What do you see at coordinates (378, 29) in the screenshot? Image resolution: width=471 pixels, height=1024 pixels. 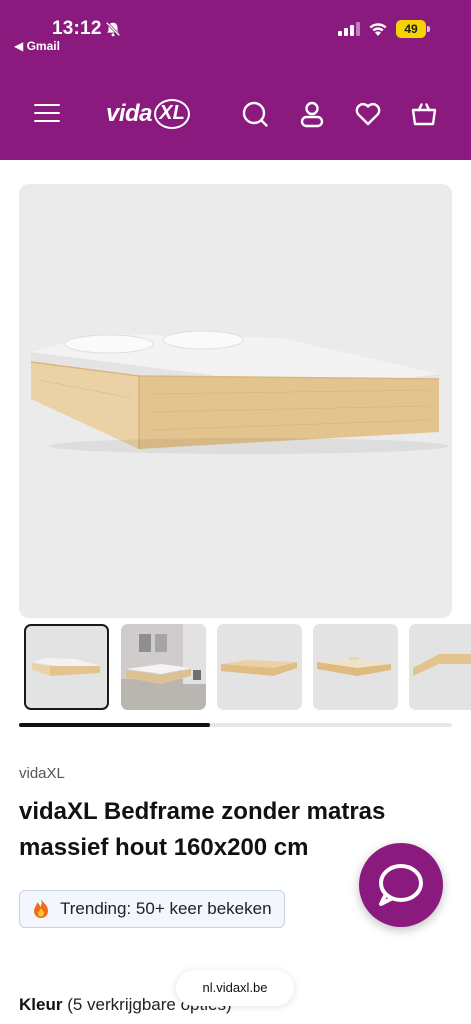 I see `wifi-icon` at bounding box center [378, 29].